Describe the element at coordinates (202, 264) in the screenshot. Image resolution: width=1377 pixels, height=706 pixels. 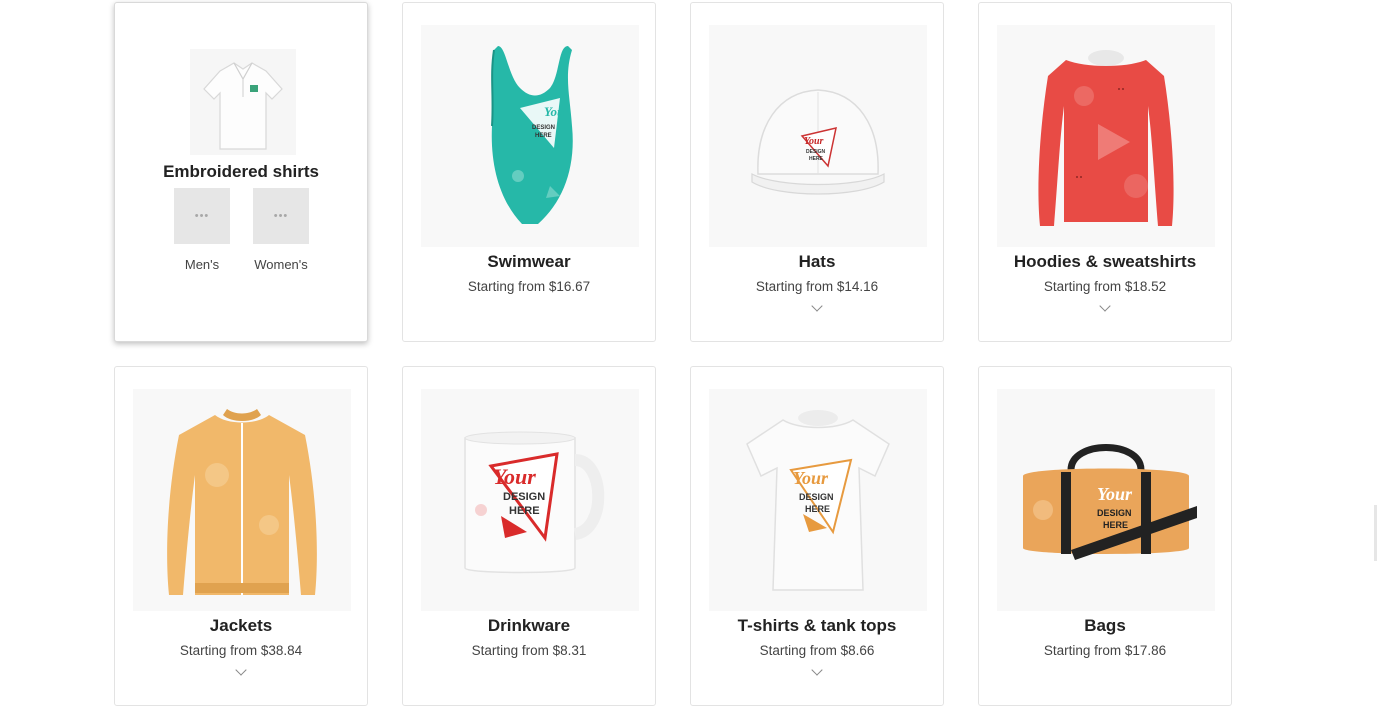
I see `subcategory-label-mens: Men's` at that location.